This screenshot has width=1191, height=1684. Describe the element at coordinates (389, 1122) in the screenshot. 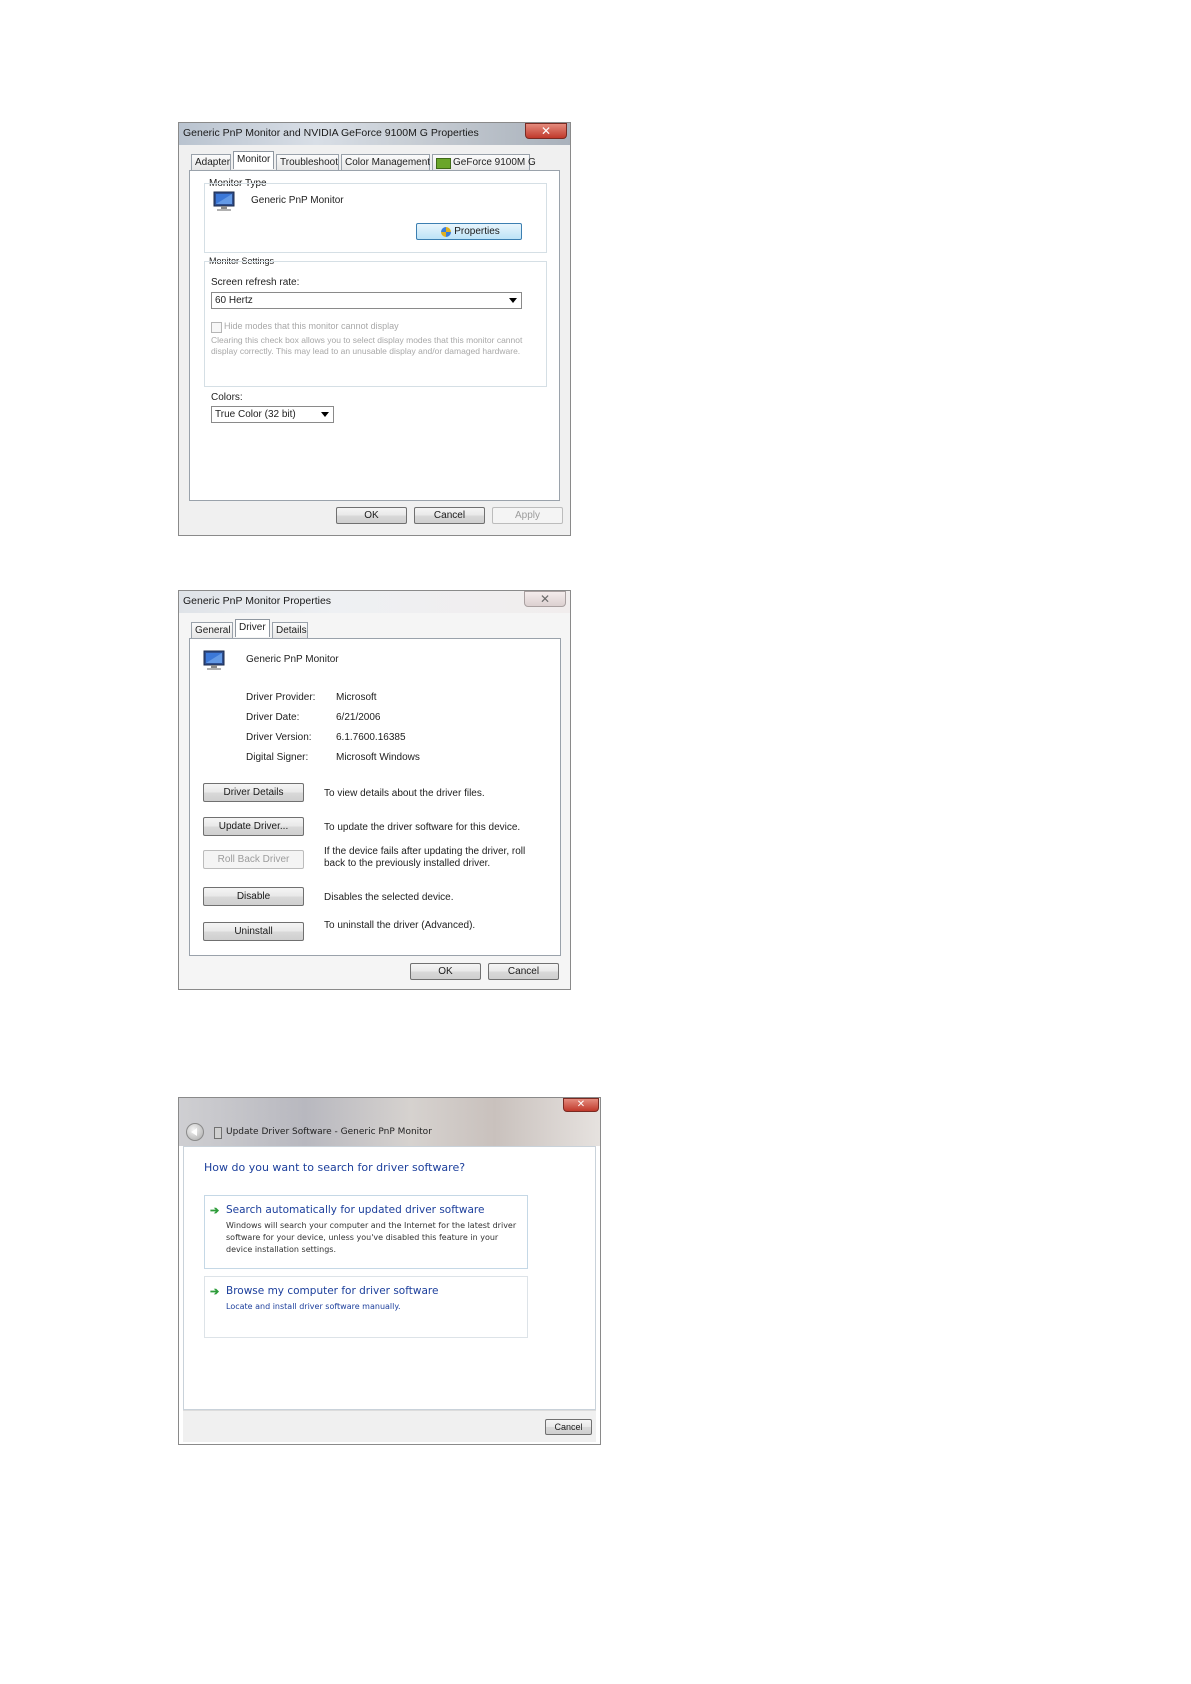

I see `wizard-frame-top` at that location.